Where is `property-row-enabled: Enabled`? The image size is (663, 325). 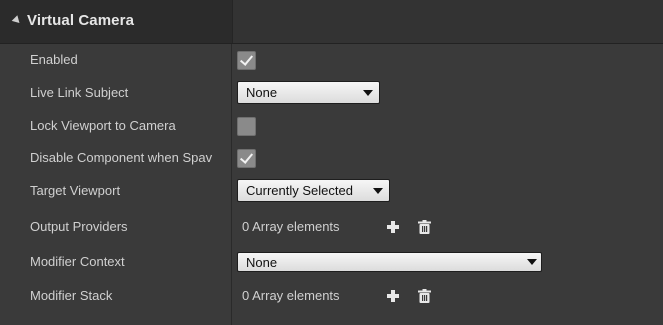
property-row-enabled: Enabled is located at coordinates (331, 60).